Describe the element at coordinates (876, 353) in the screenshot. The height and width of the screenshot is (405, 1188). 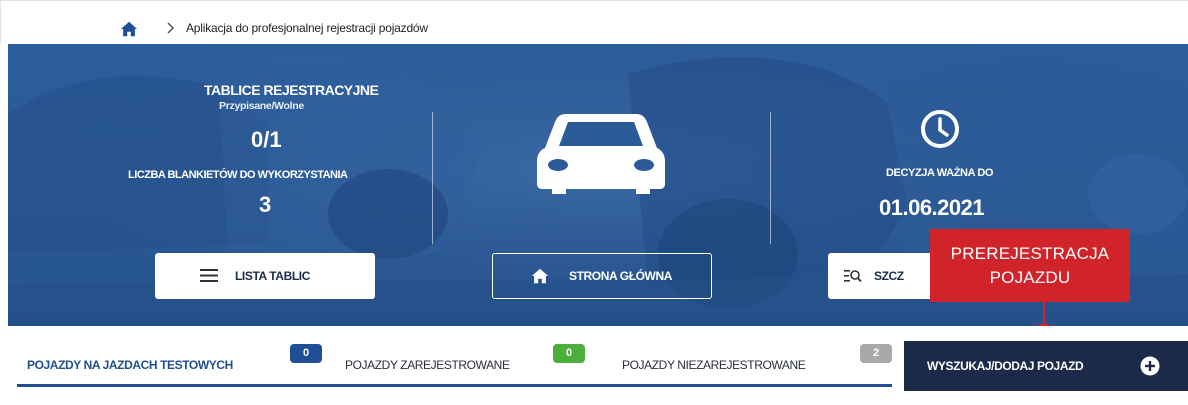
I see `tab-unregistered-count: 2` at that location.